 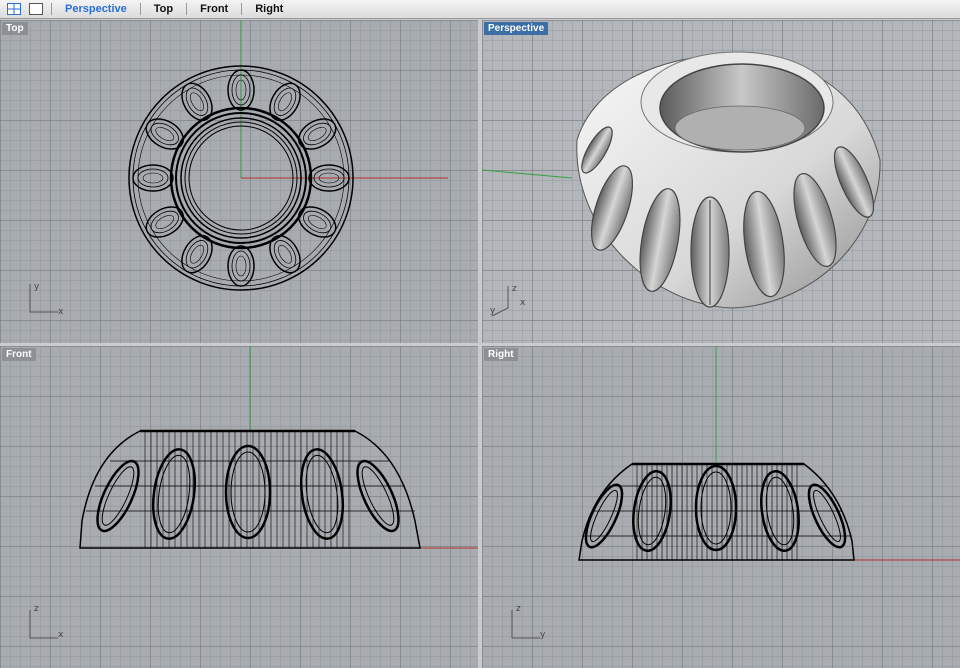 I want to click on hole-floor, so click(x=740, y=128).